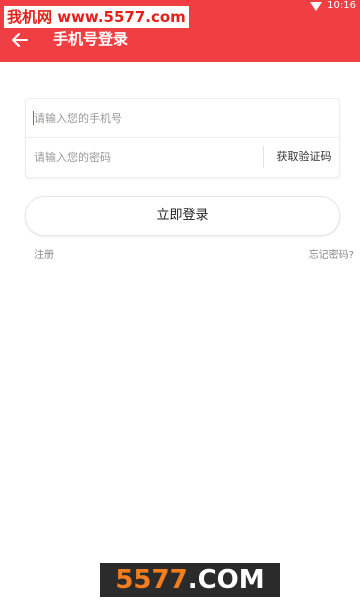 The image size is (360, 600). Describe the element at coordinates (96, 17) in the screenshot. I see `watermark-top: 我机网 www.5577.com` at that location.